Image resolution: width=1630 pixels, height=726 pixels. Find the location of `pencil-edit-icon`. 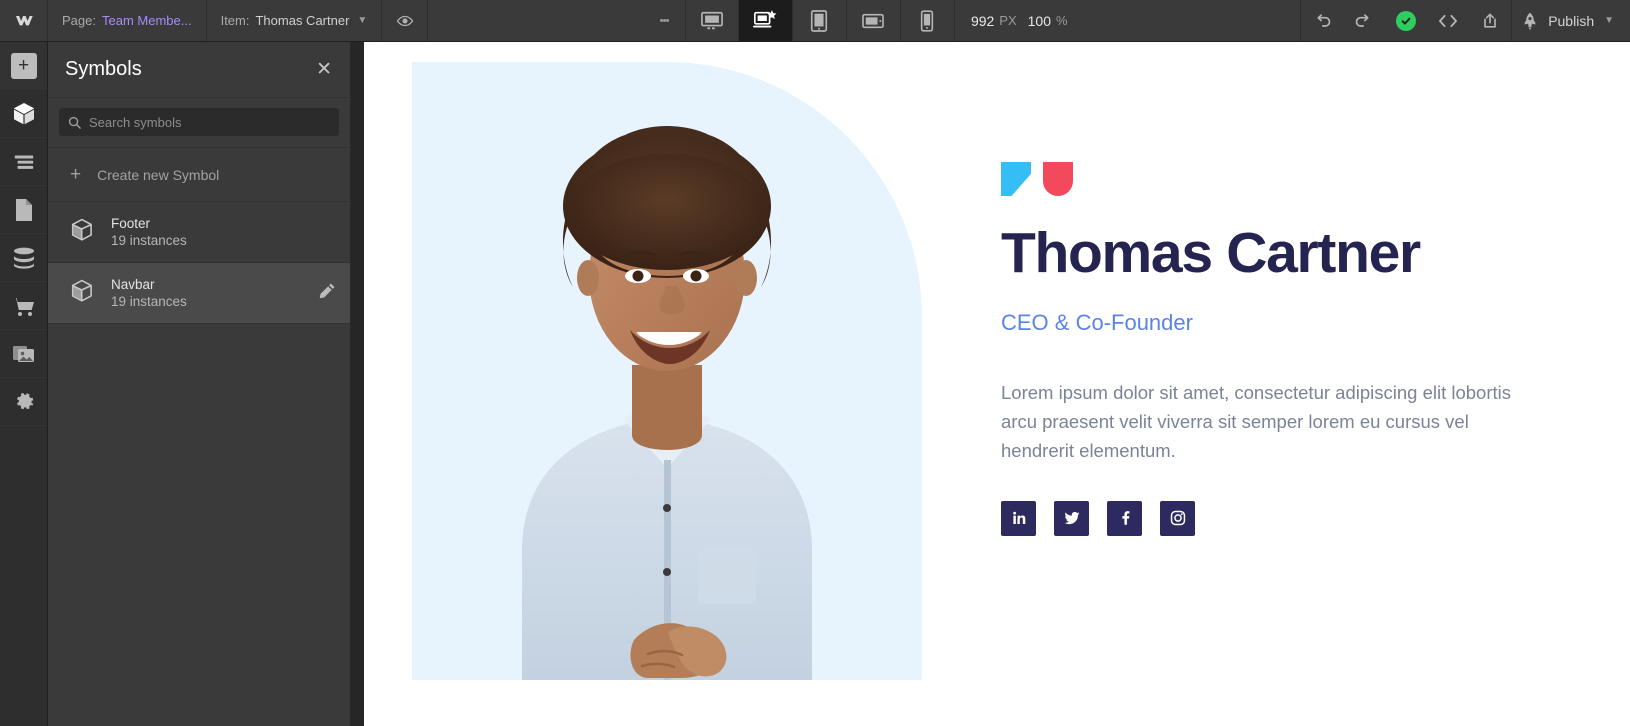

pencil-edit-icon is located at coordinates (327, 293).